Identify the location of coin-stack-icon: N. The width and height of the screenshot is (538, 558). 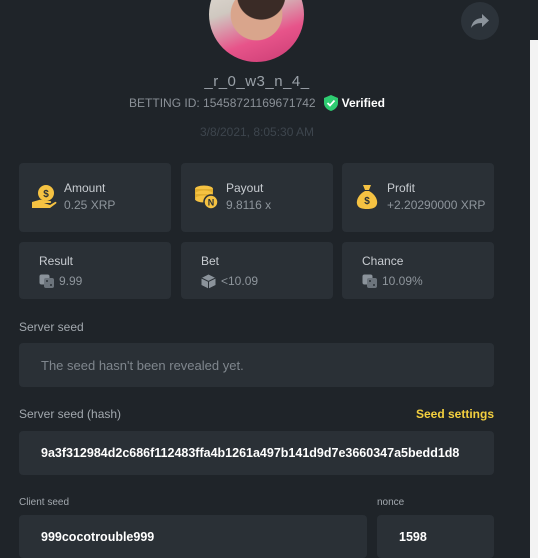
(207, 197).